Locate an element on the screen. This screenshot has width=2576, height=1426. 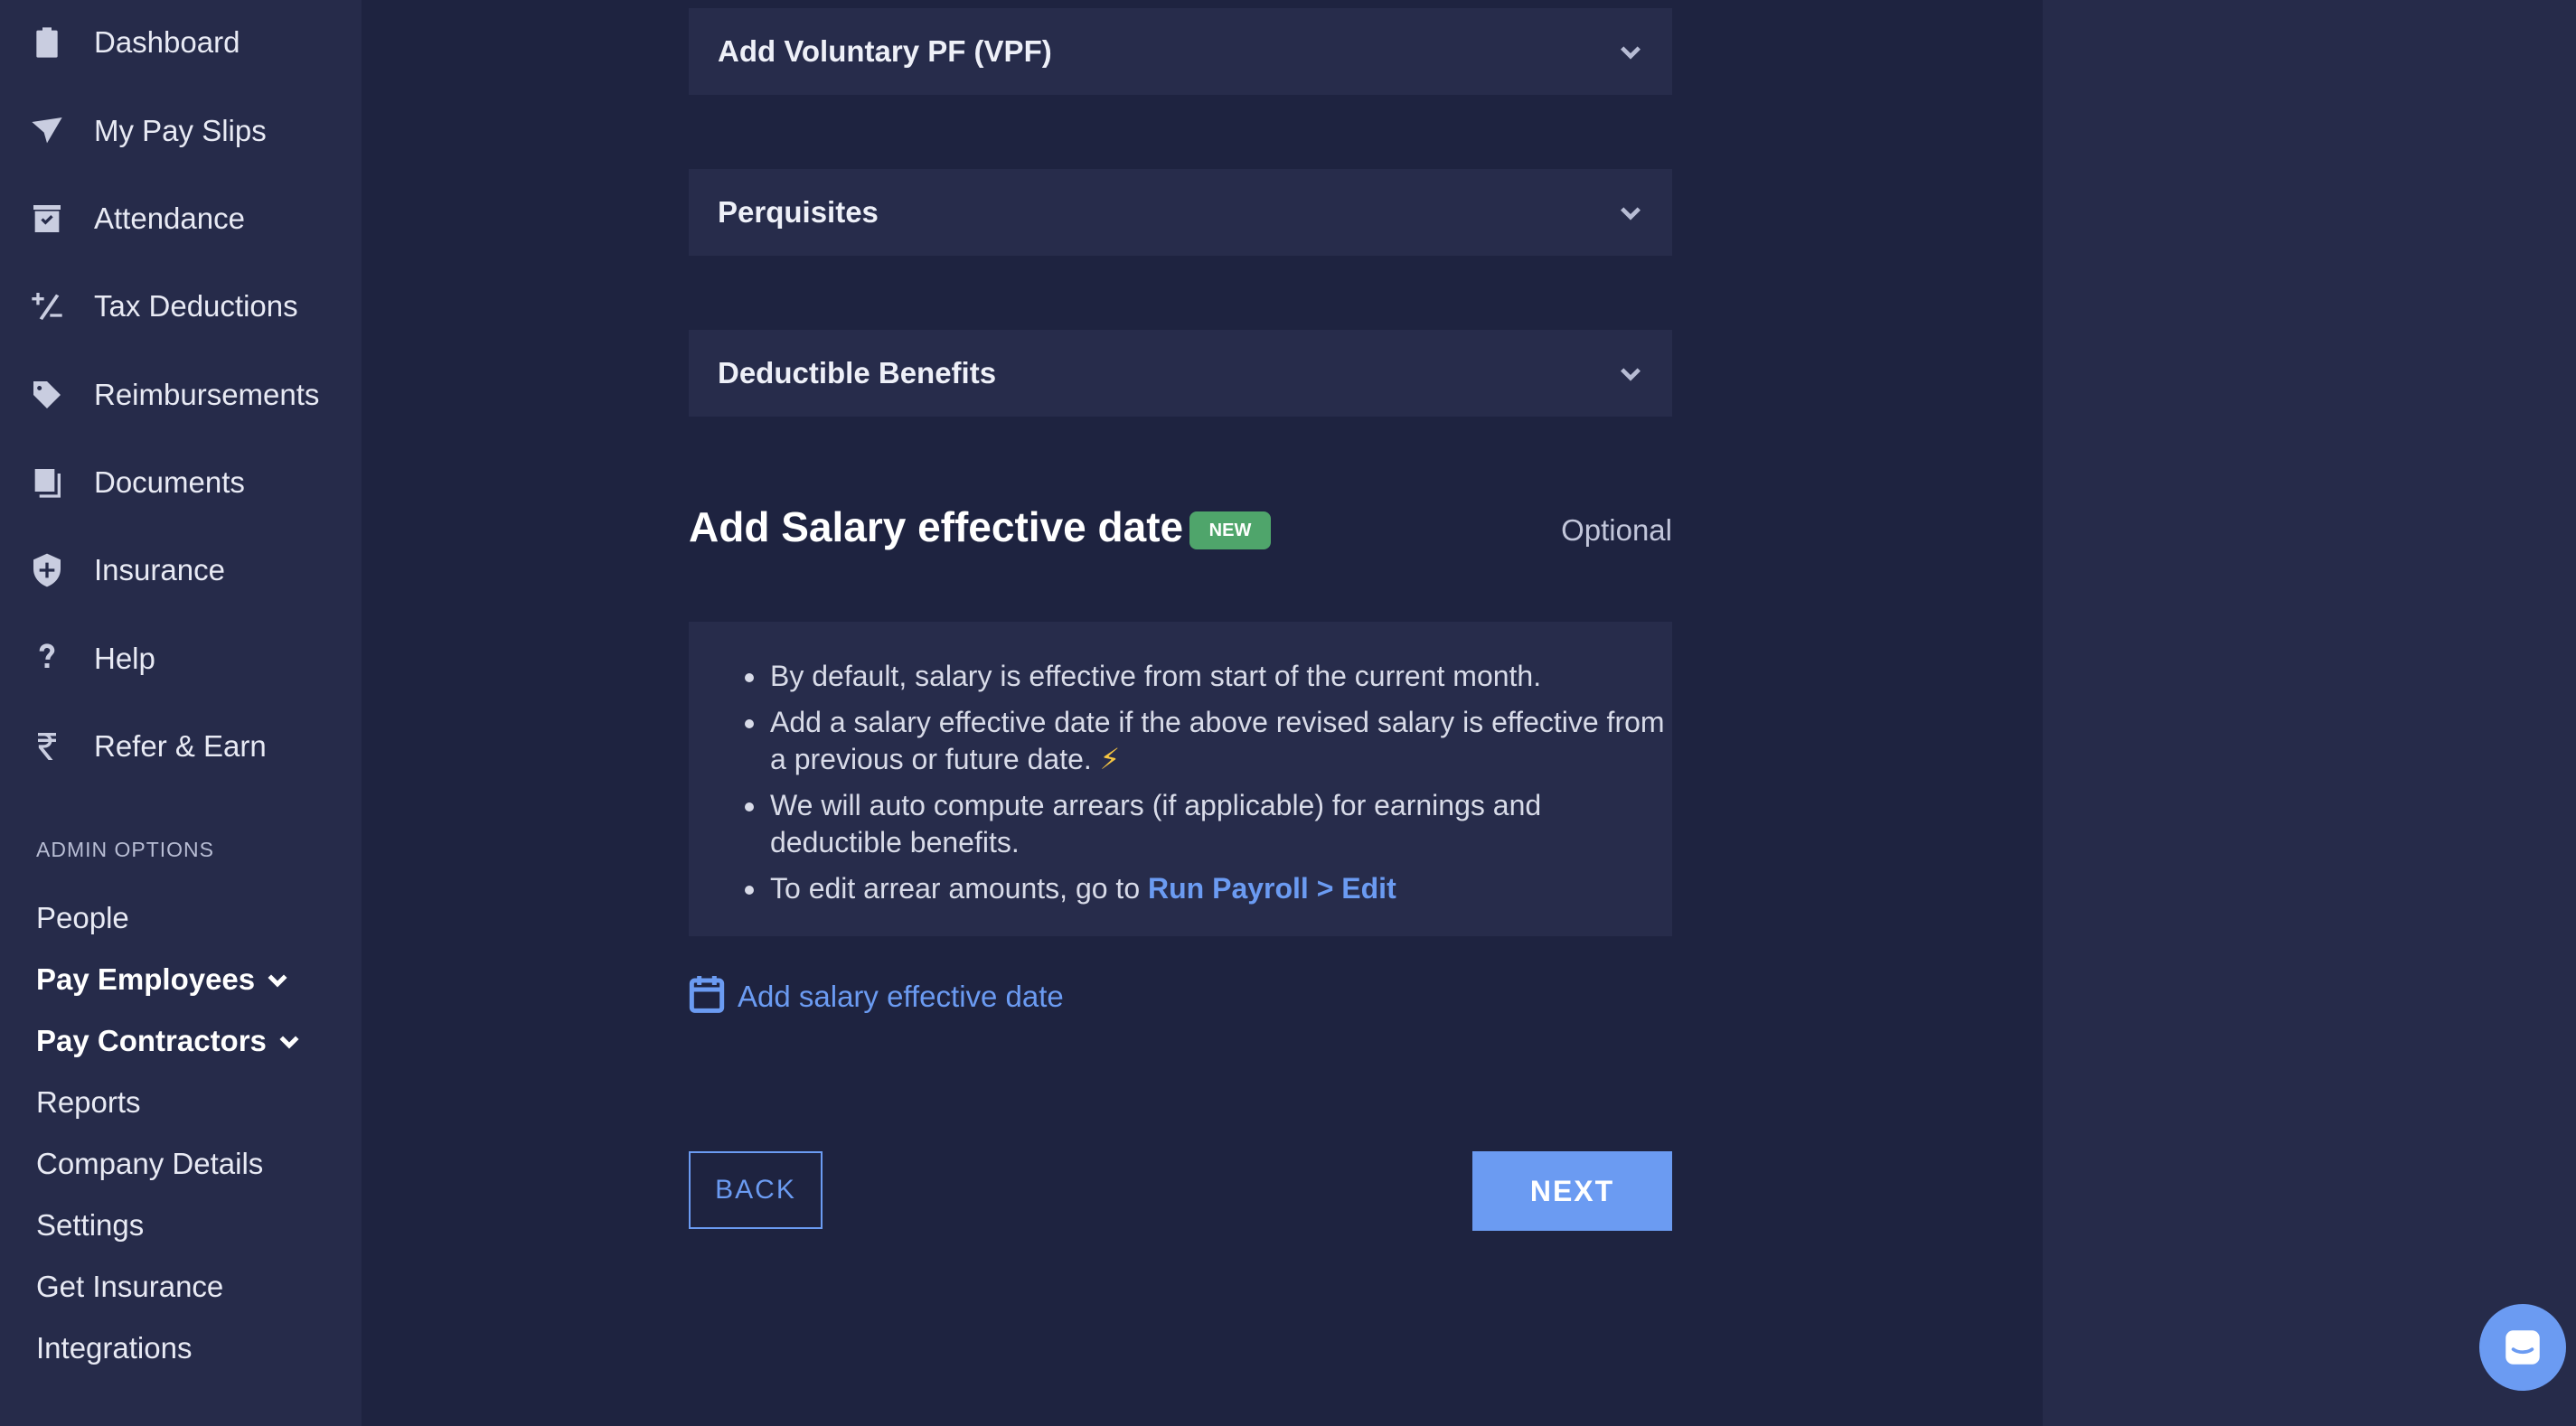
admin-people: People is located at coordinates (82, 918).